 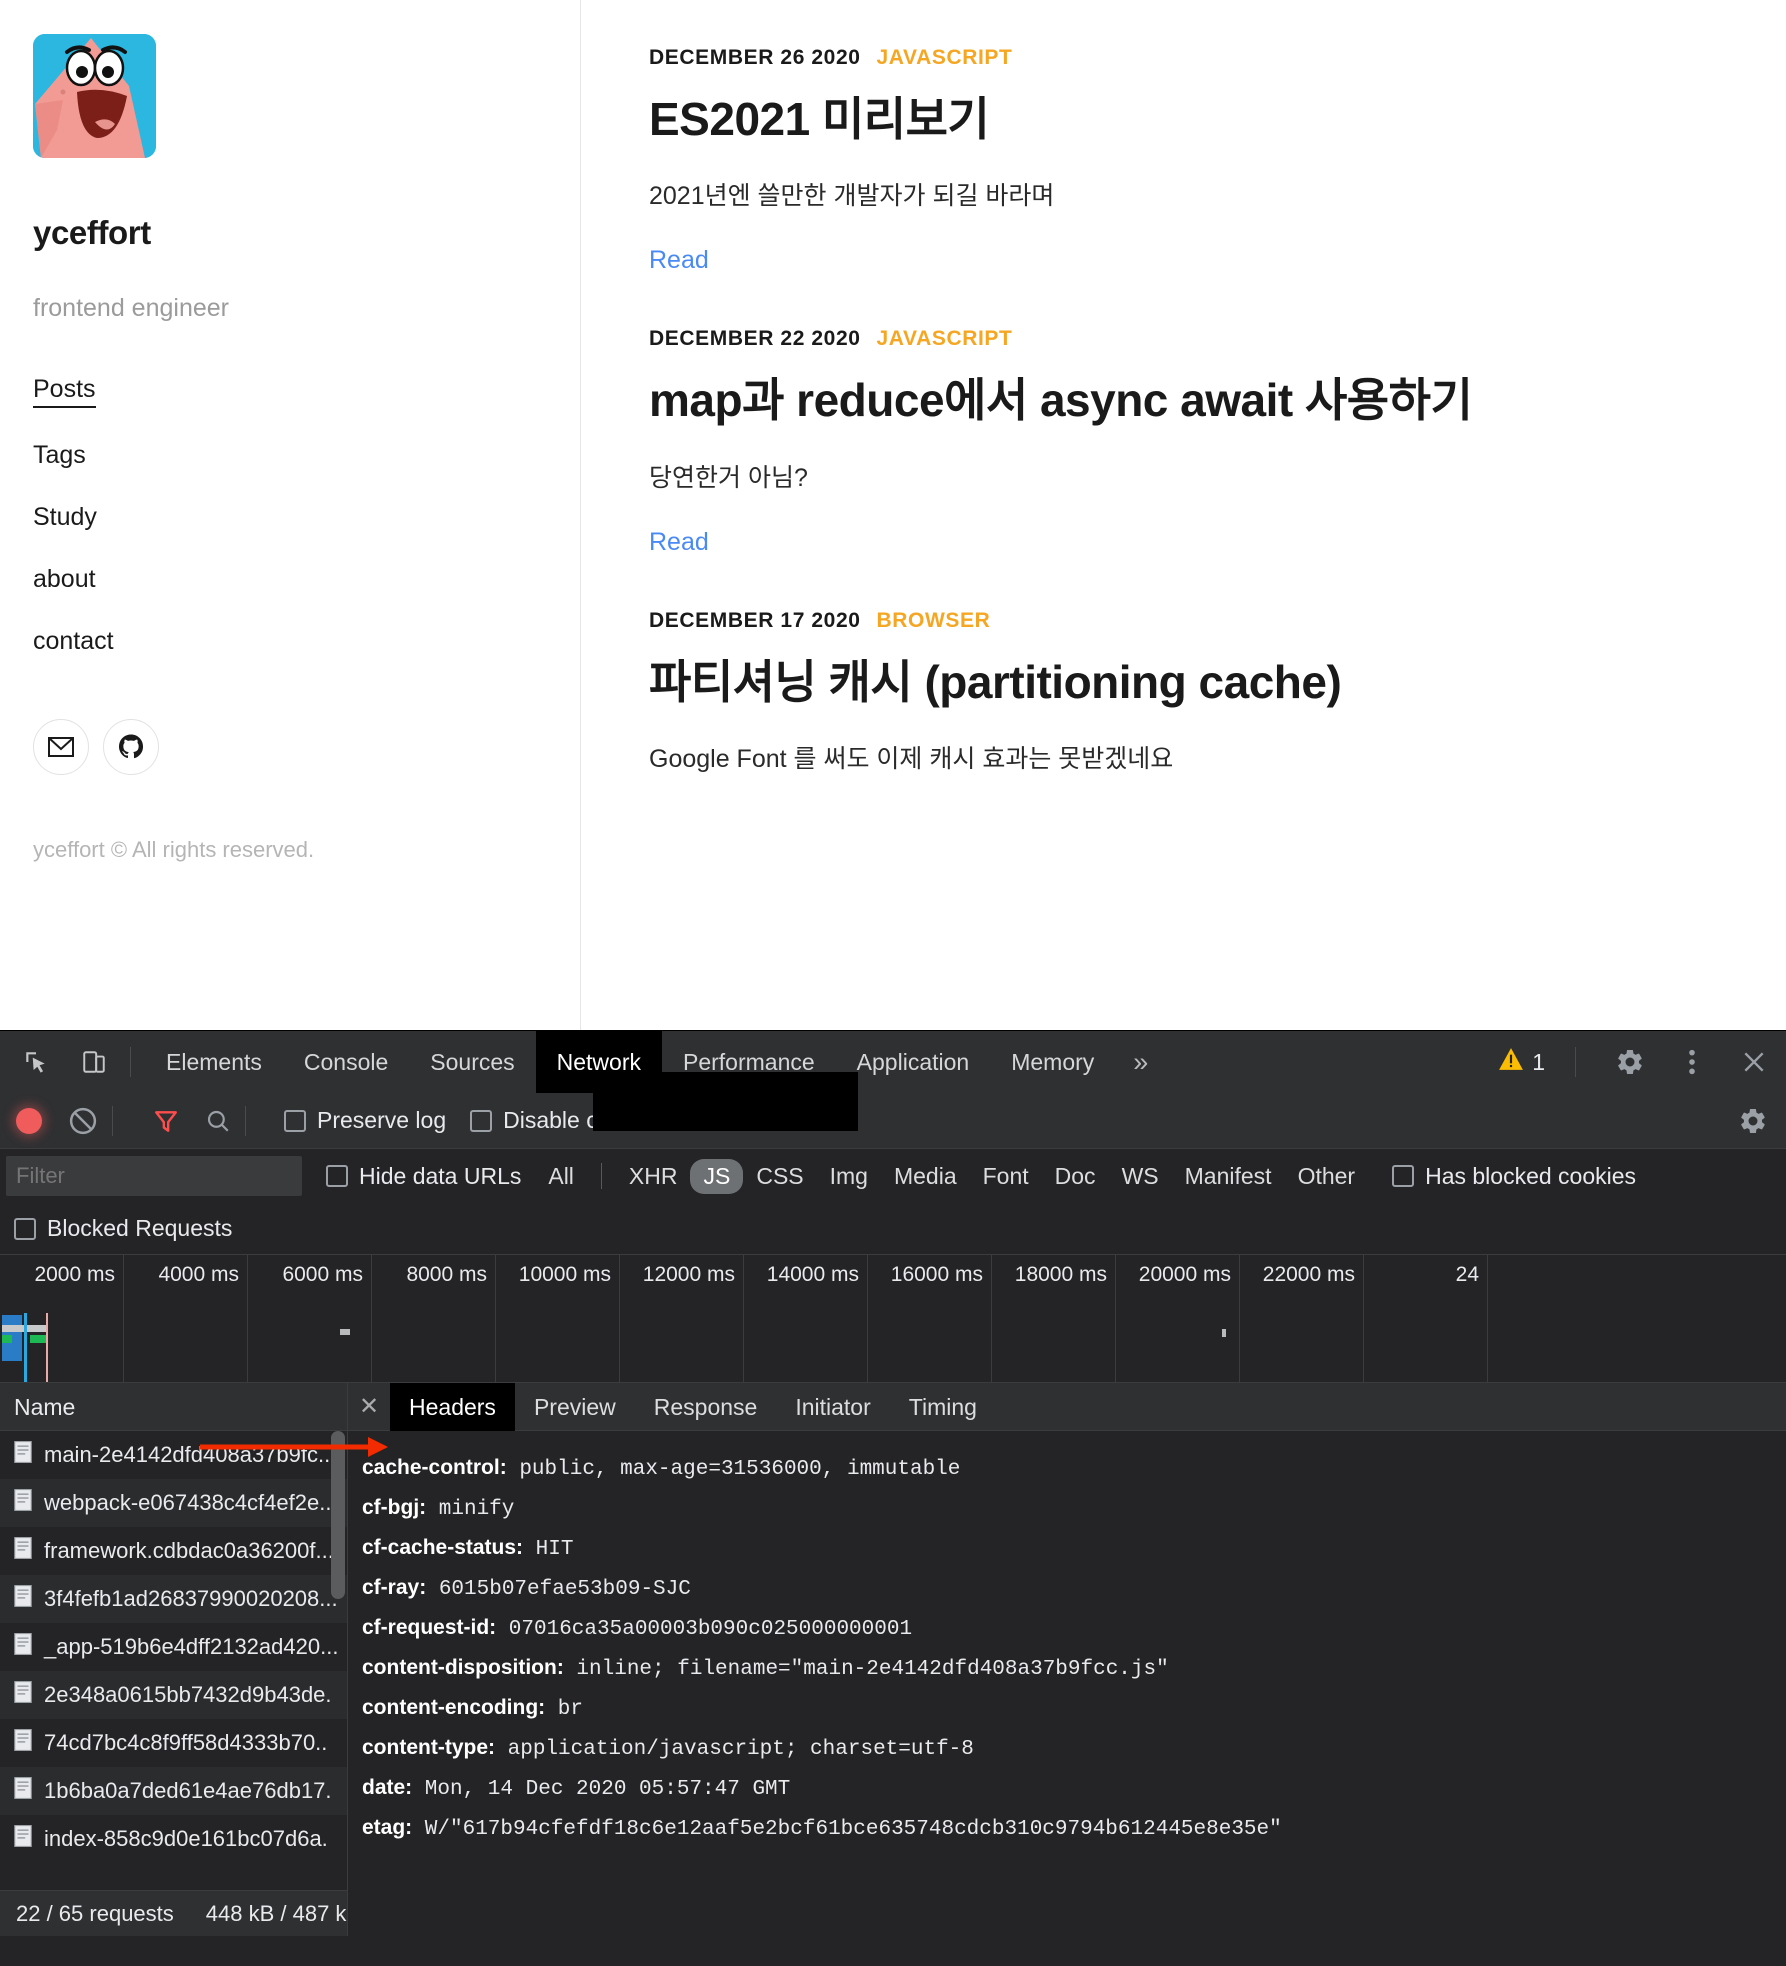 I want to click on clear-button, so click(x=83, y=1121).